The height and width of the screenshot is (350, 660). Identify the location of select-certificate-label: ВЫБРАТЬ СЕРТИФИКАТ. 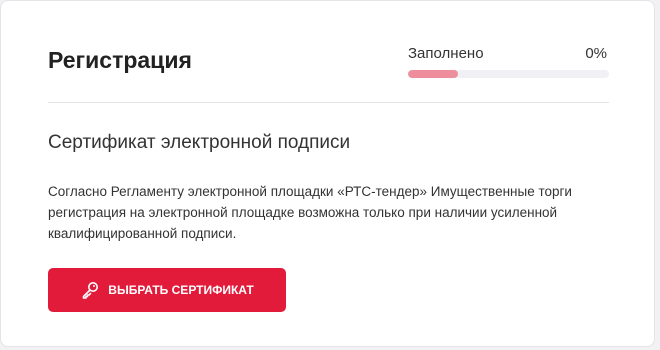
(181, 290).